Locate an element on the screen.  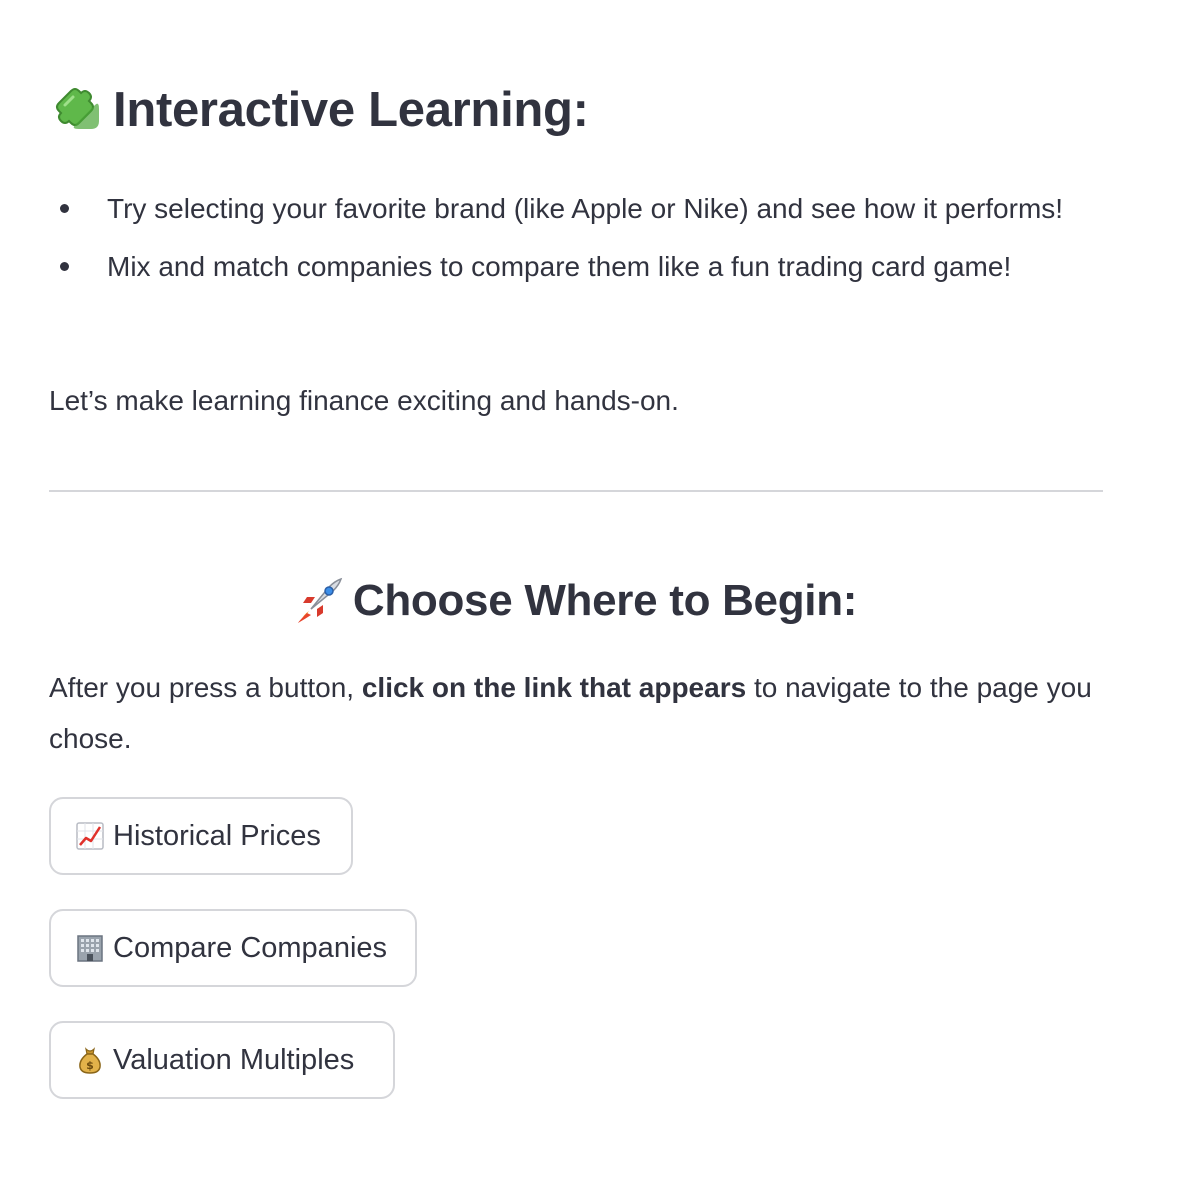
chart-increasing-icon is located at coordinates (90, 836).